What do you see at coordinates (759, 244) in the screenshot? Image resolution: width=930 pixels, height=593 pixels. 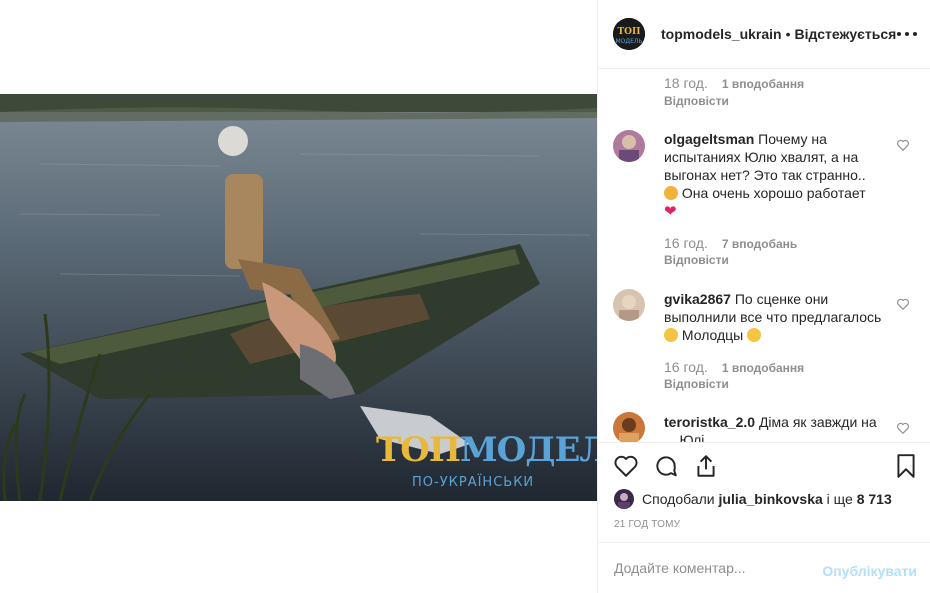 I see `comment-likes: 7 вподобань` at bounding box center [759, 244].